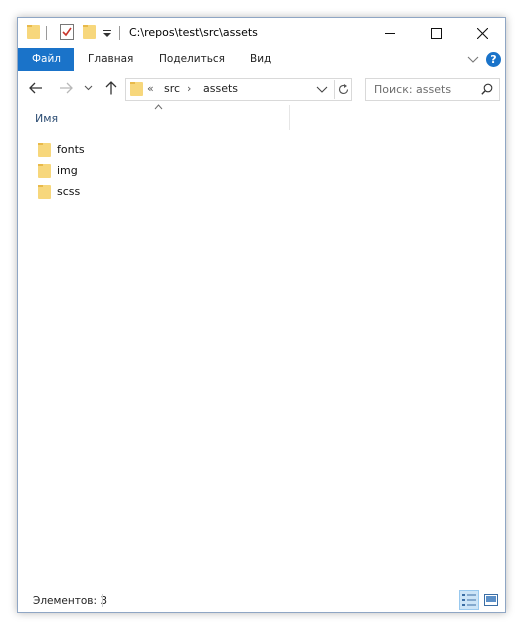 The width and height of the screenshot is (527, 635). Describe the element at coordinates (493, 59) in the screenshot. I see `help-icon: ?` at that location.